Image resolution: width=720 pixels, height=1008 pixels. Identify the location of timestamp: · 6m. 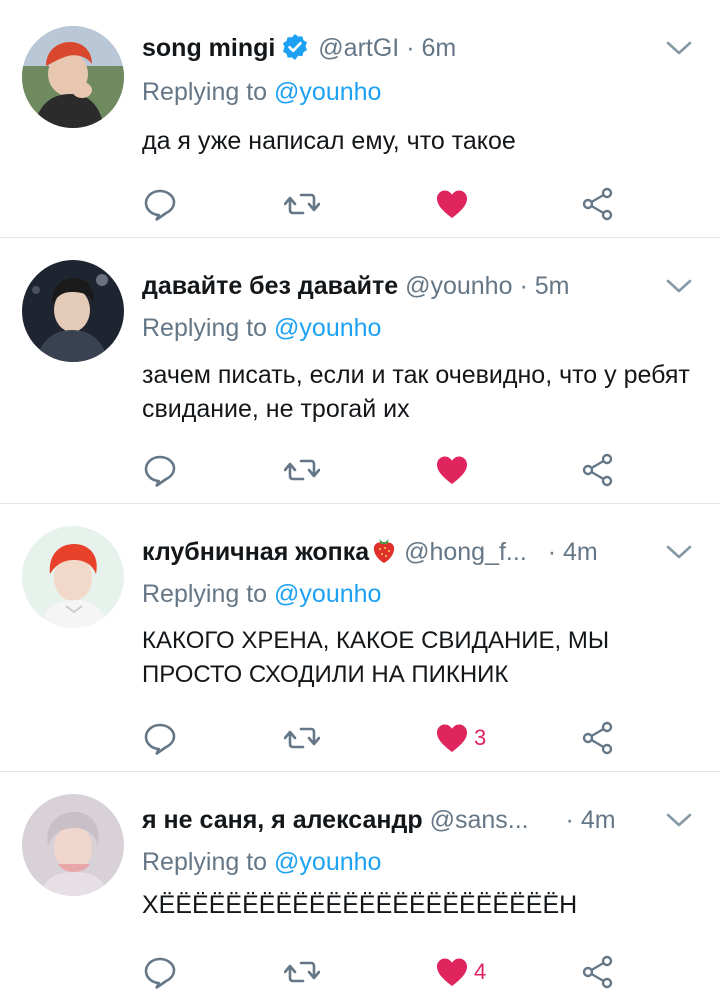
(431, 48).